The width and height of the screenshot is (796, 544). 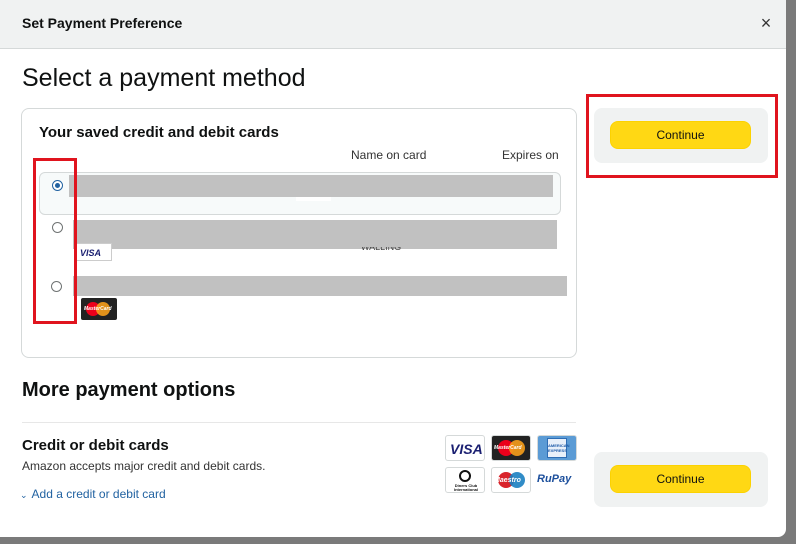 I want to click on mastercard-logo: MasterCard, so click(x=511, y=448).